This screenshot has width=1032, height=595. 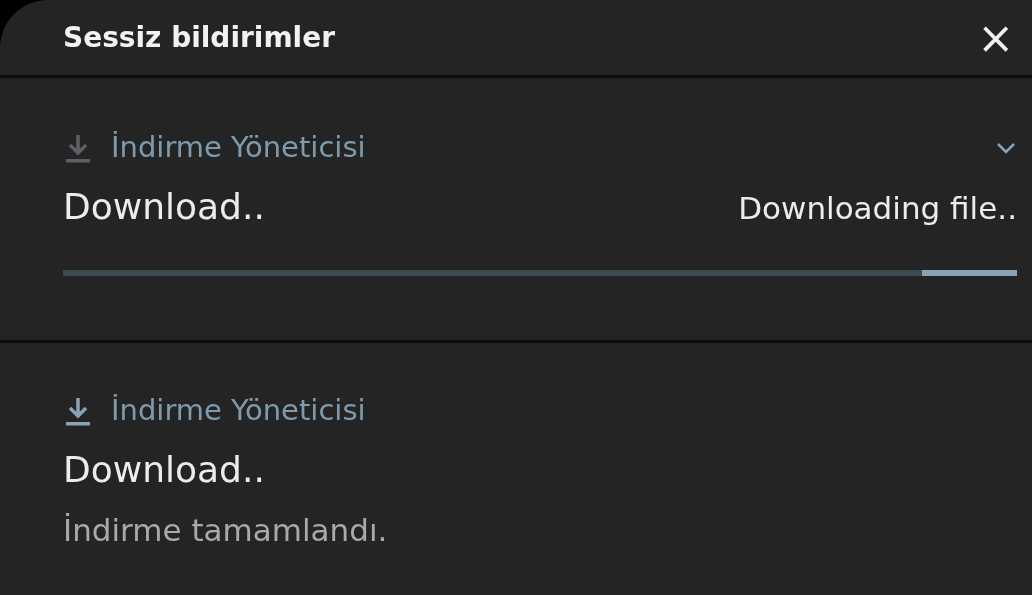 I want to click on status-text: Downloading file.., so click(x=877, y=208).